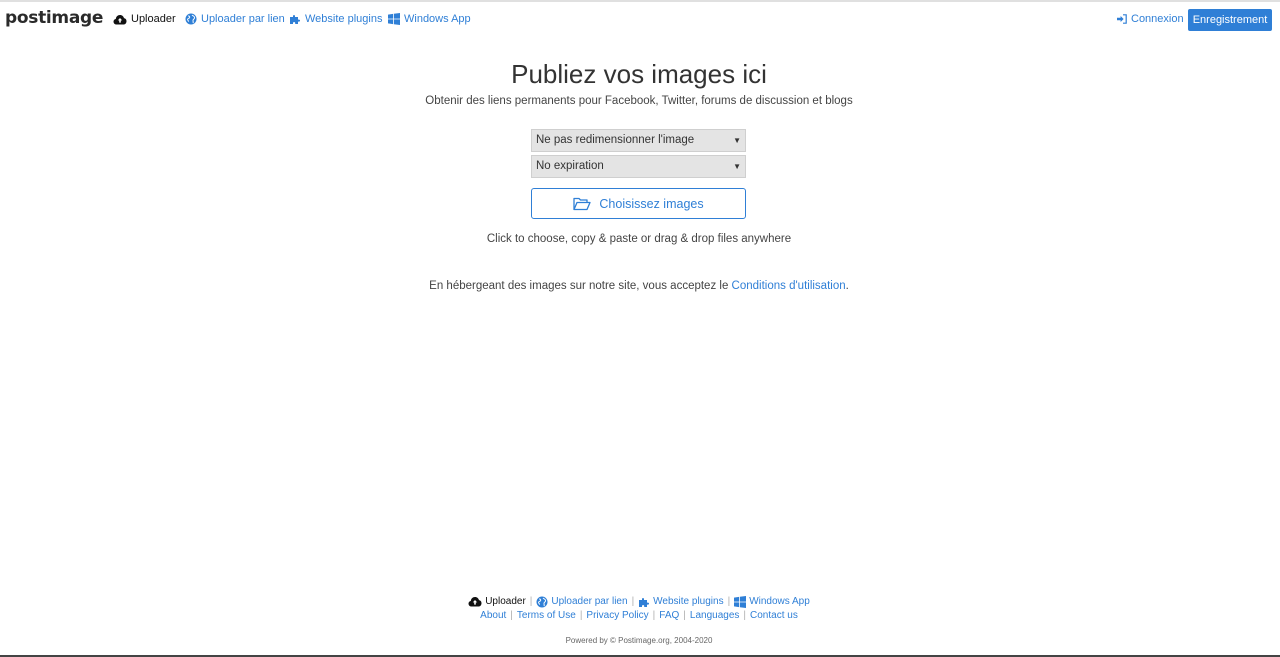 The width and height of the screenshot is (1280, 657). I want to click on footer-windows-app: Windows App, so click(772, 601).